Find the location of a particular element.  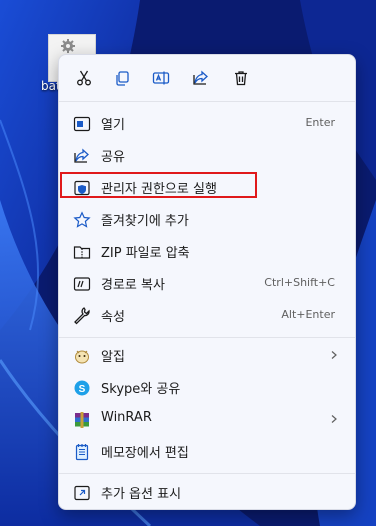

menu-item-skype: S Skype와 공유 is located at coordinates (207, 387).